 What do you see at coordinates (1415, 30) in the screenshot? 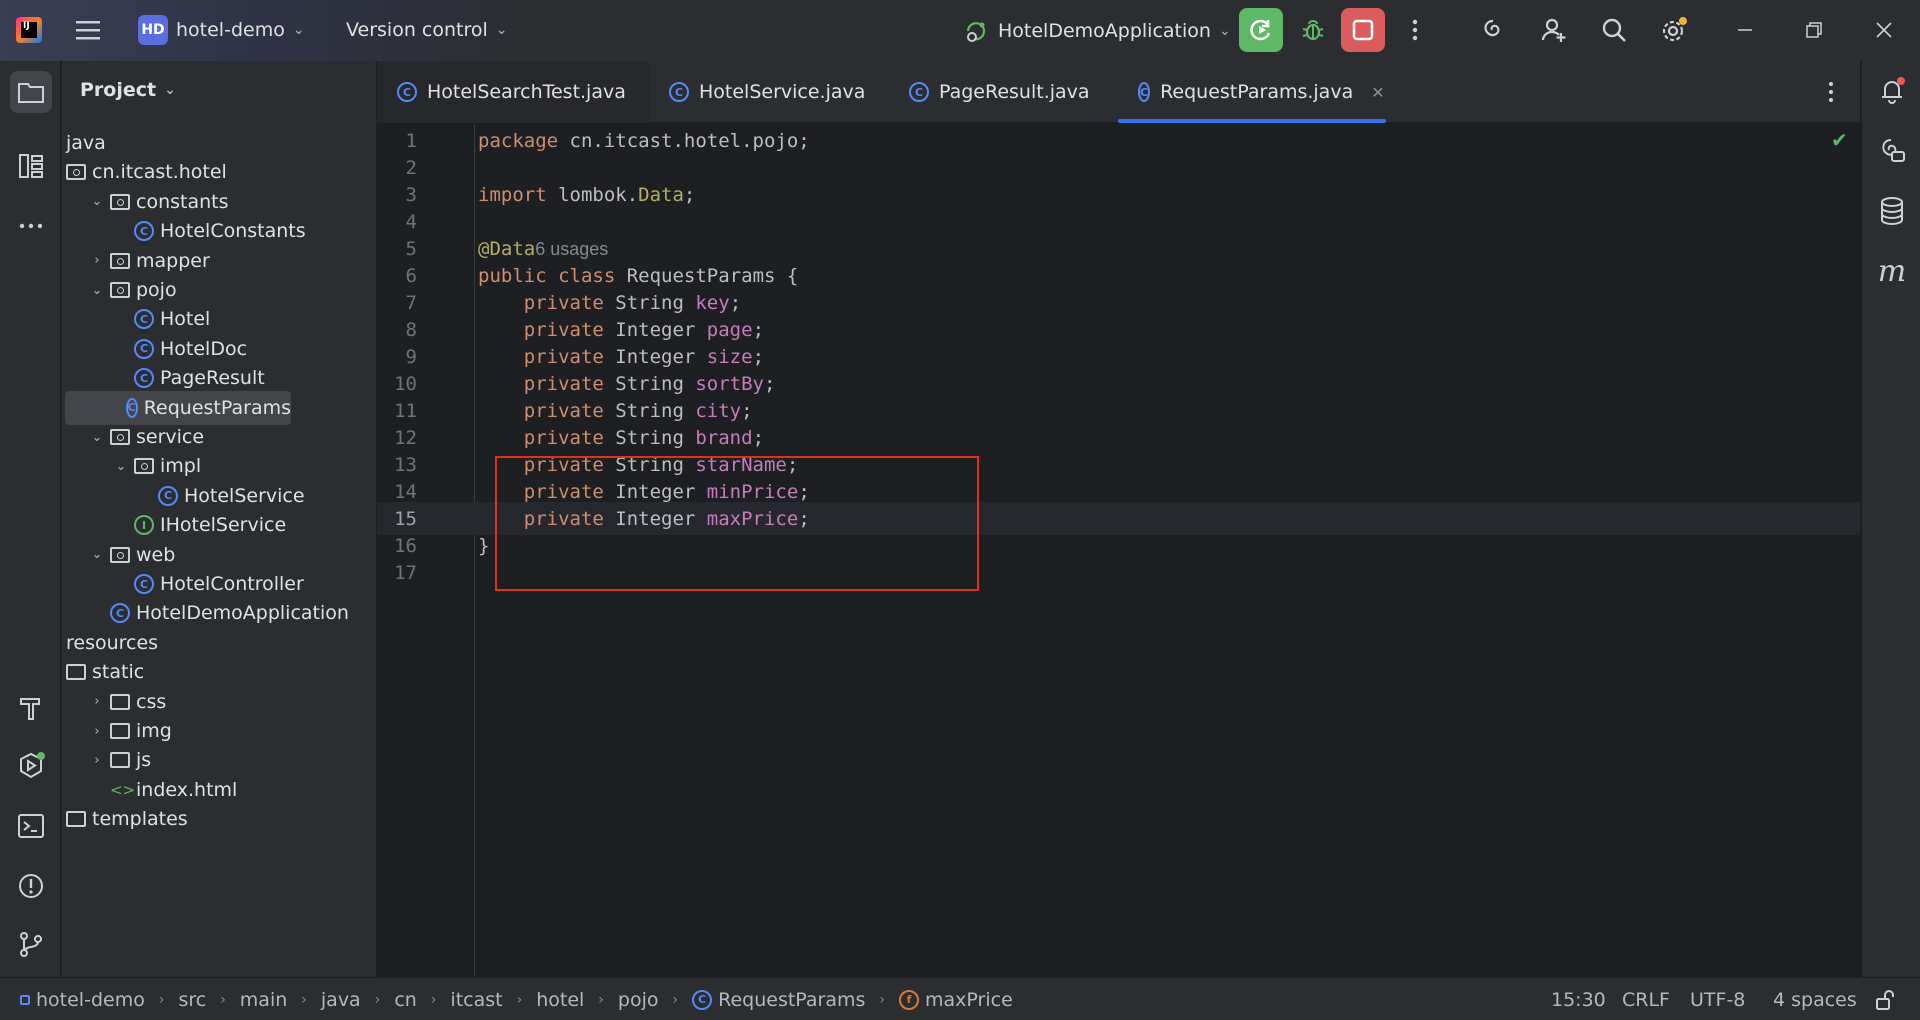
I see `more-actions-button` at bounding box center [1415, 30].